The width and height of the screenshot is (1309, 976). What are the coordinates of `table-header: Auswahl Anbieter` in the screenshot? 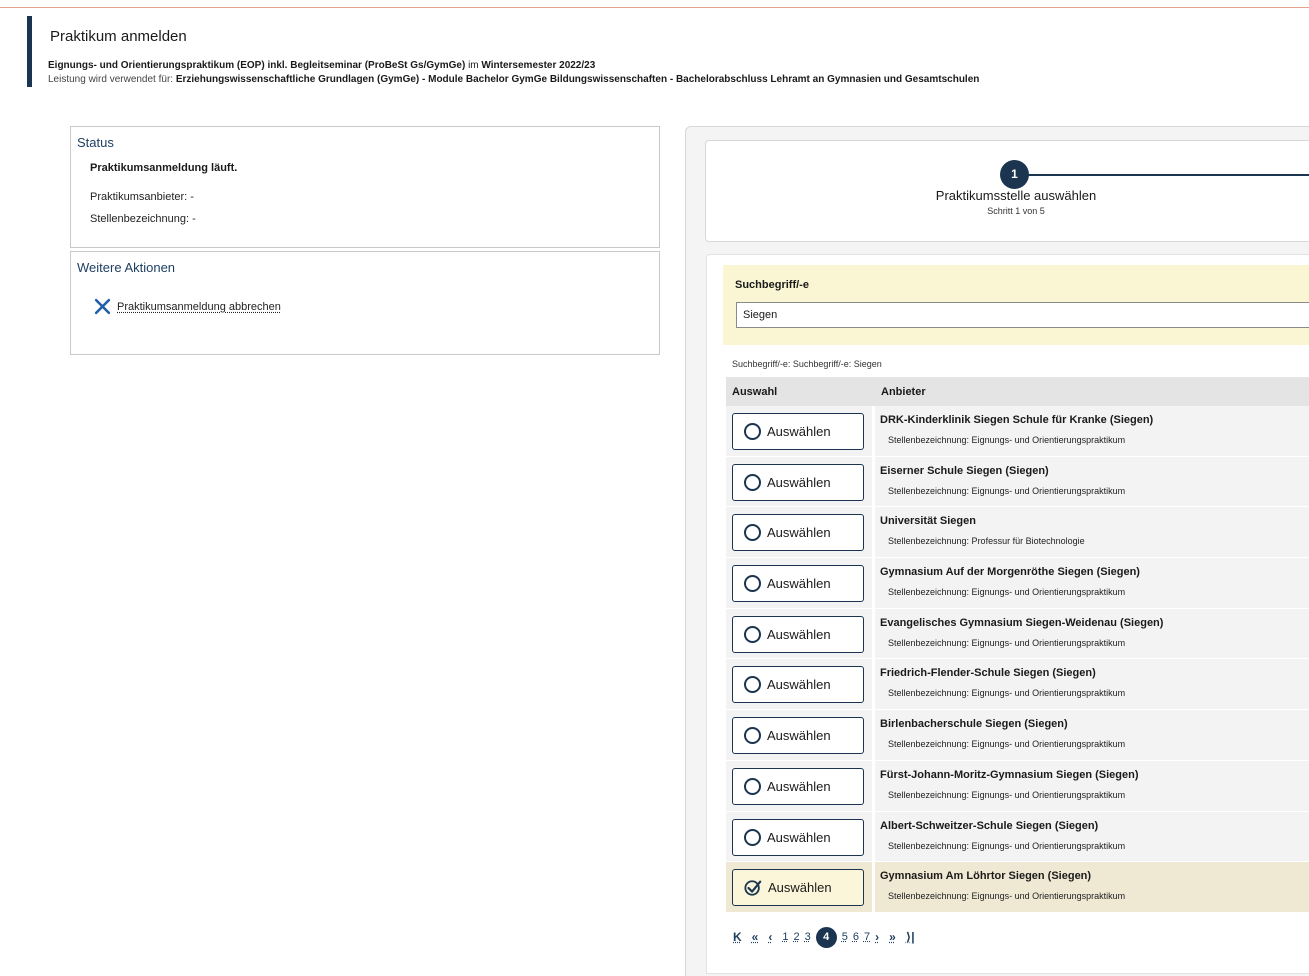 It's located at (1017, 391).